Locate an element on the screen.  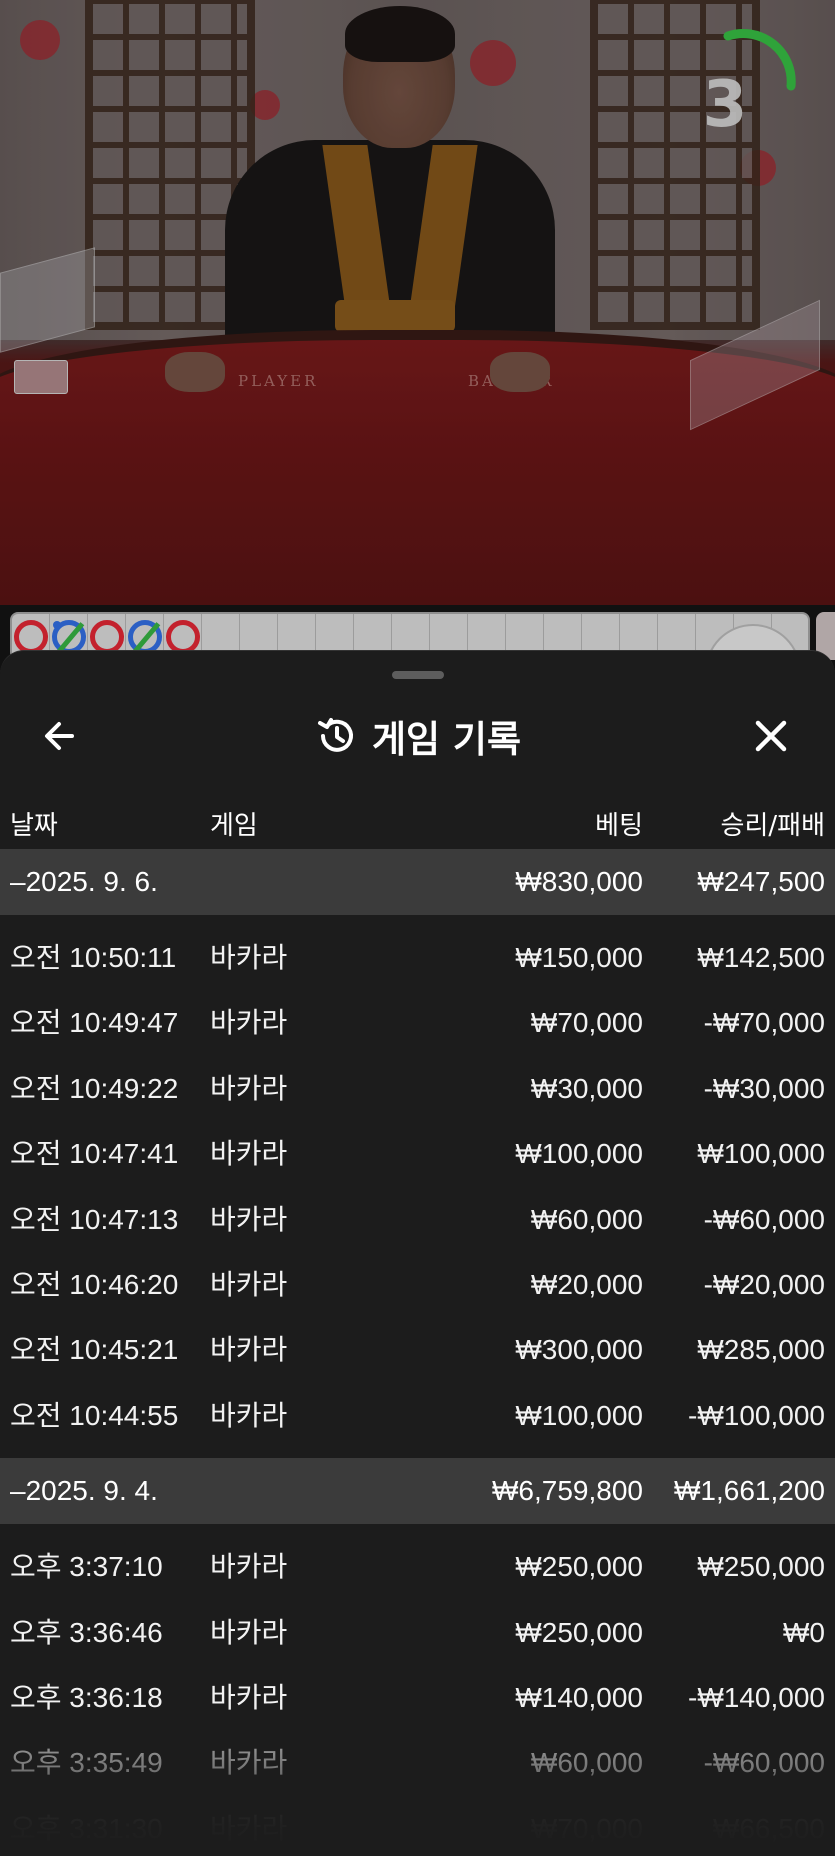
row-time: 오전 10:49:47 is located at coordinates (94, 1023).